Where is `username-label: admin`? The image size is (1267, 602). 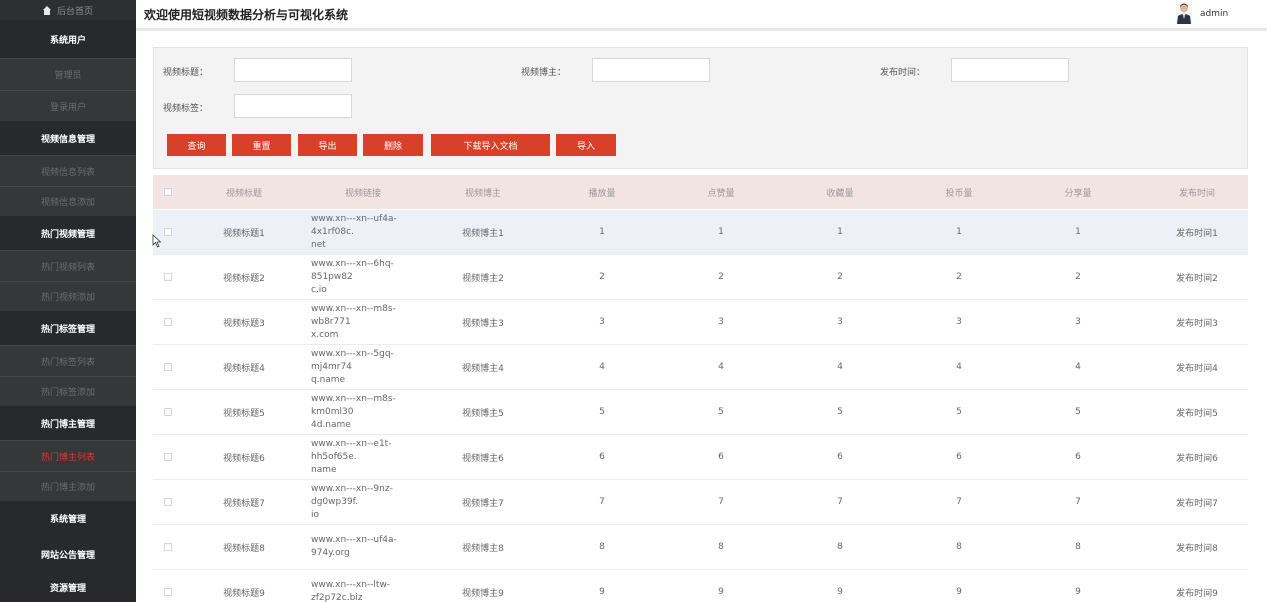
username-label: admin is located at coordinates (1214, 14).